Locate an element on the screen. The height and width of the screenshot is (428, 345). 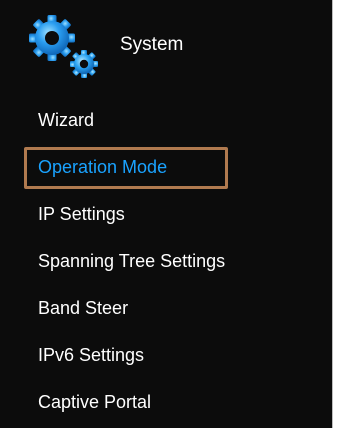
menu-item-captive-portal: Captive Portal is located at coordinates (166, 402).